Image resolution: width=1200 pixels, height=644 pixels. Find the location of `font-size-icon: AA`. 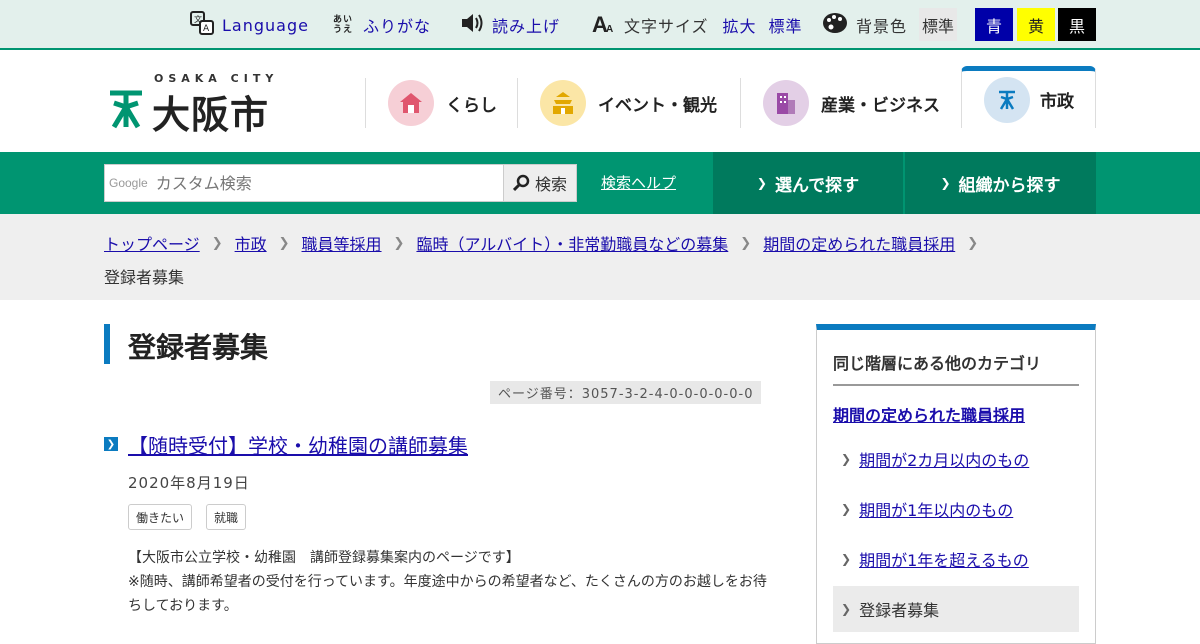

font-size-icon: AA is located at coordinates (604, 25).